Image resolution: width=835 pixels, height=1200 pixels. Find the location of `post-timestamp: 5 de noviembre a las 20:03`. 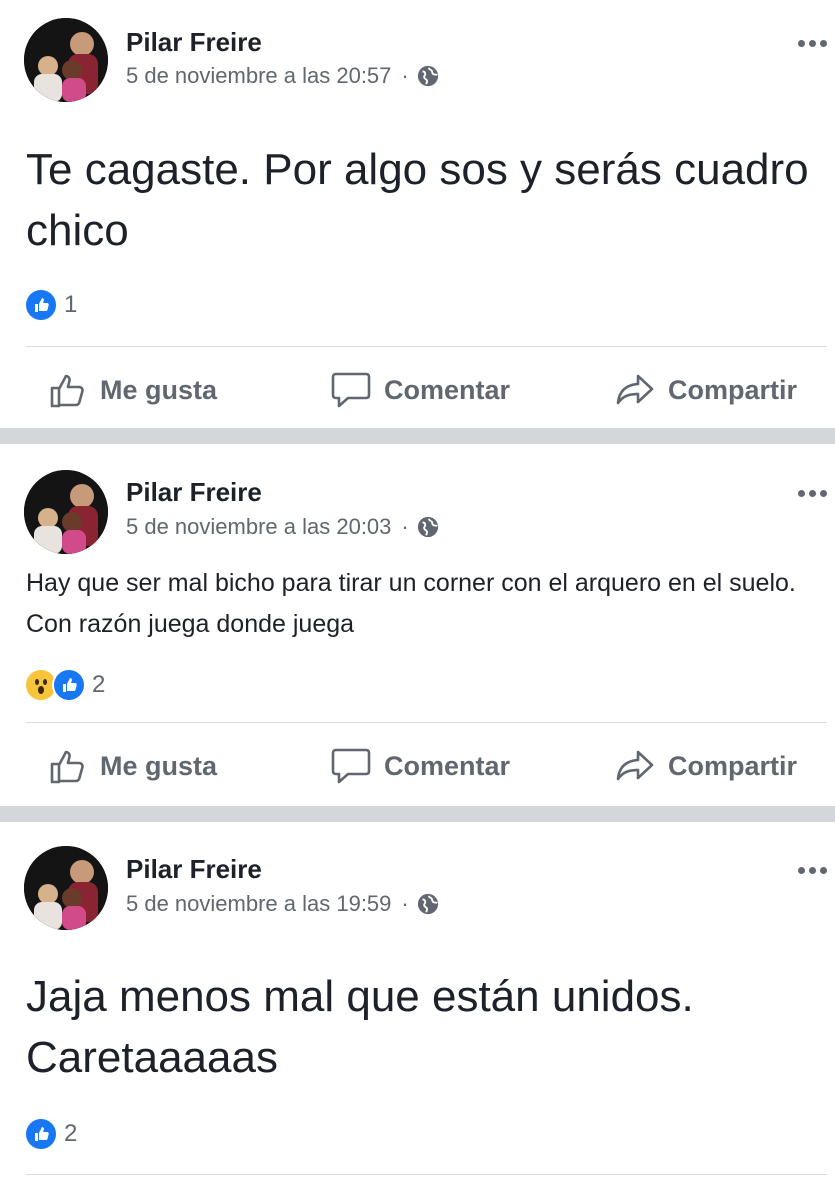

post-timestamp: 5 de noviembre a las 20:03 is located at coordinates (258, 527).